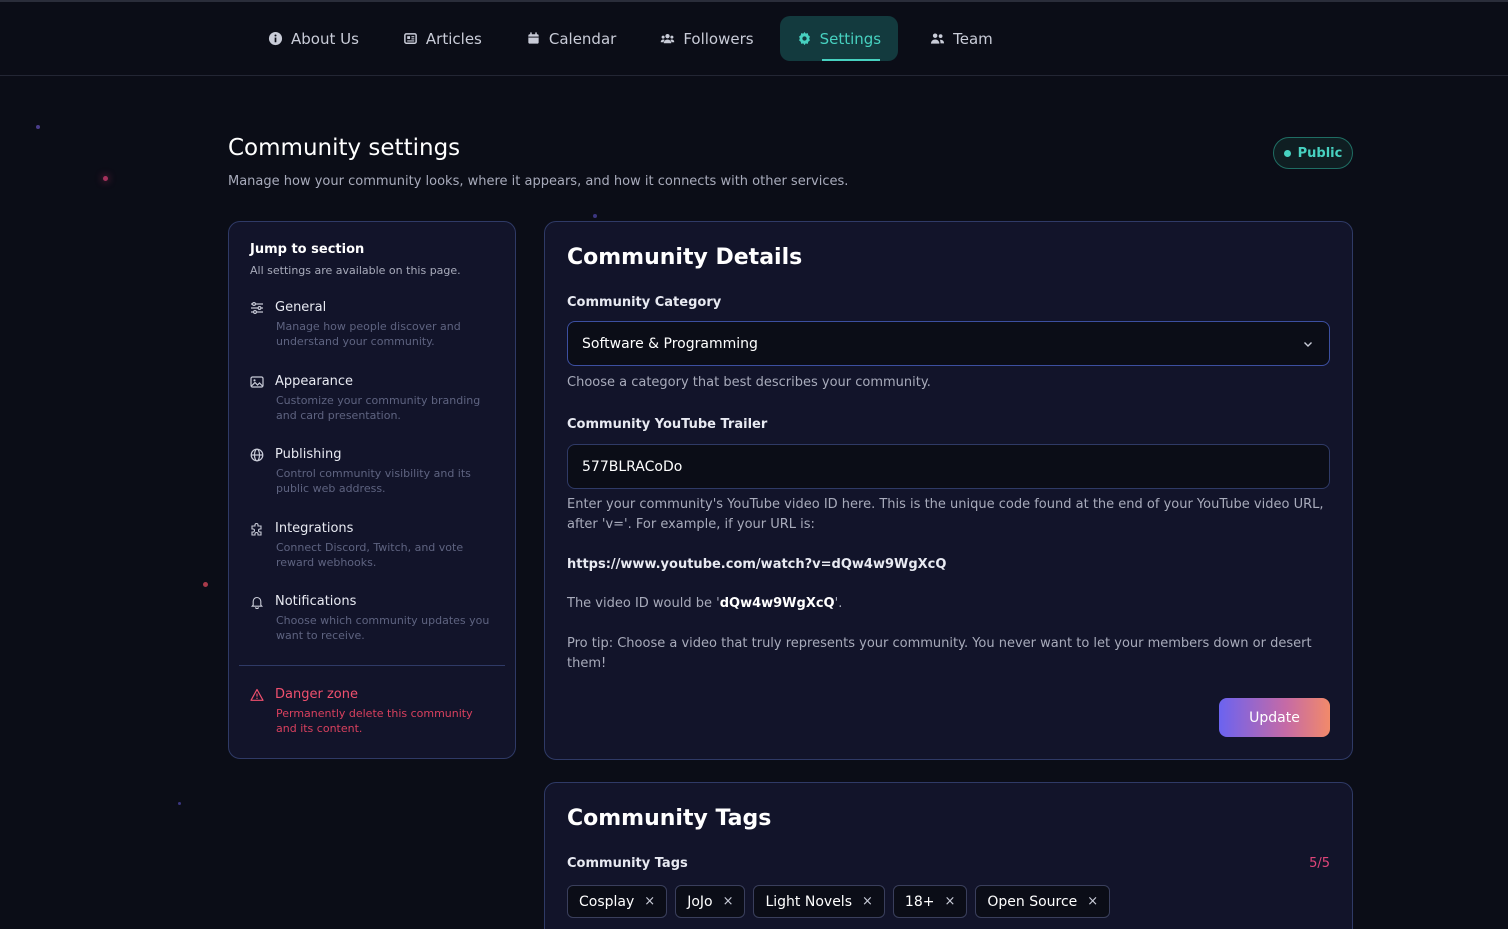 The width and height of the screenshot is (1508, 929). What do you see at coordinates (372, 665) in the screenshot?
I see `divider` at bounding box center [372, 665].